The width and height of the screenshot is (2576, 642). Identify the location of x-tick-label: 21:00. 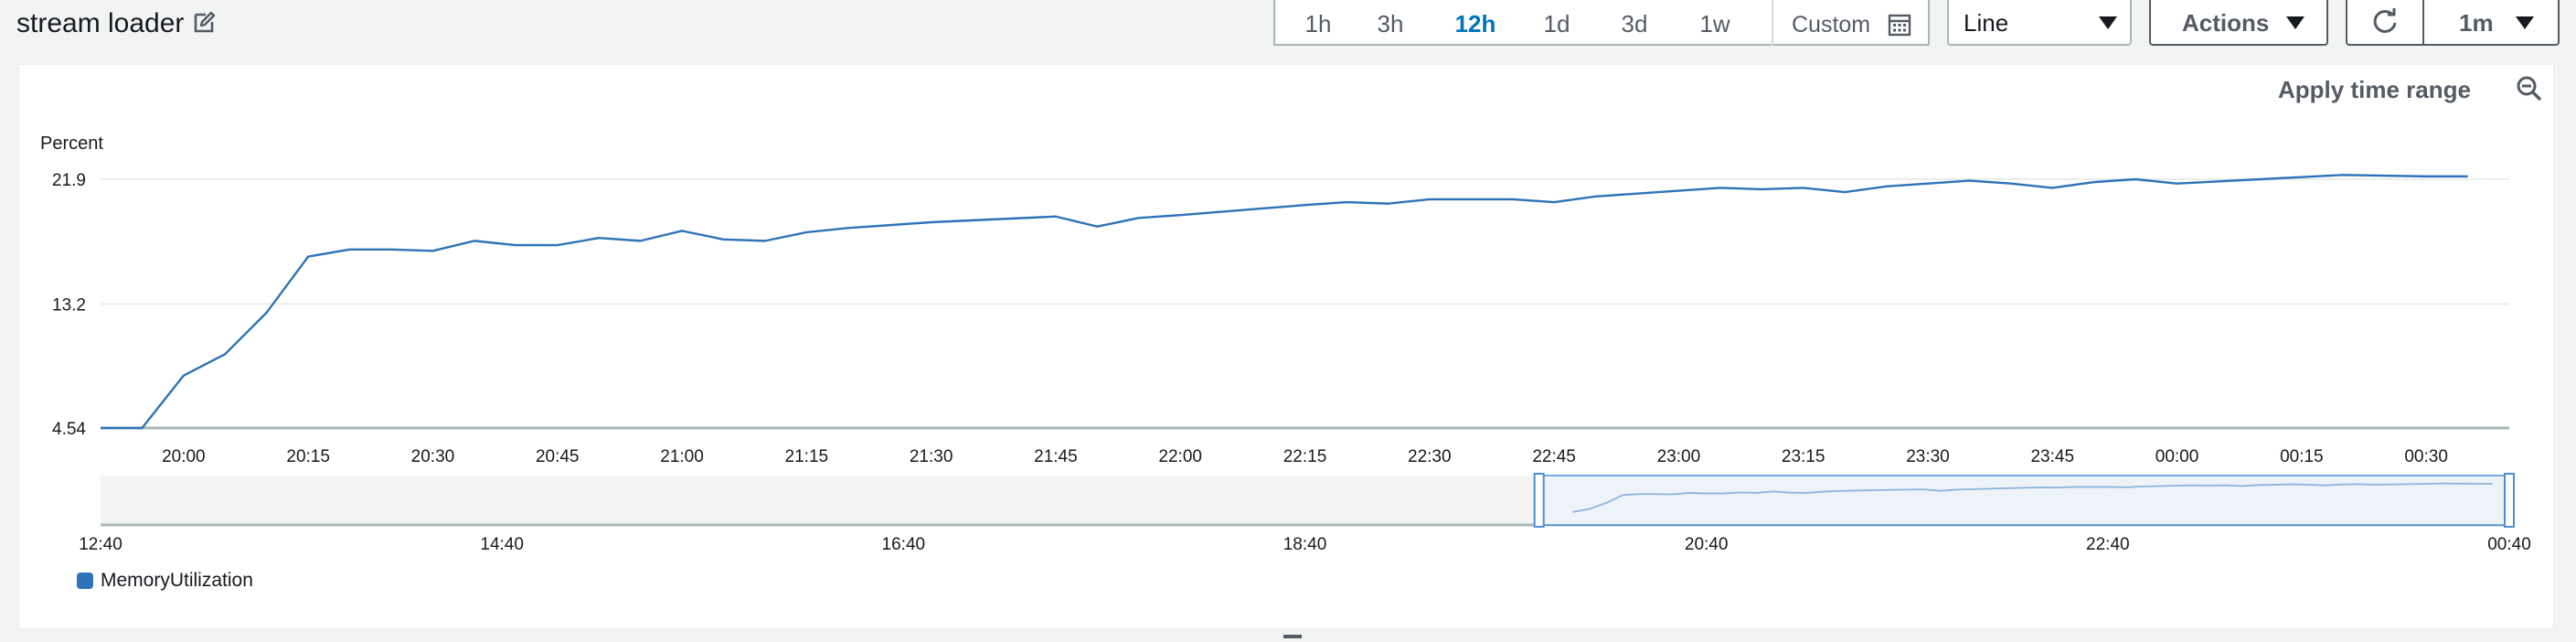
(682, 456).